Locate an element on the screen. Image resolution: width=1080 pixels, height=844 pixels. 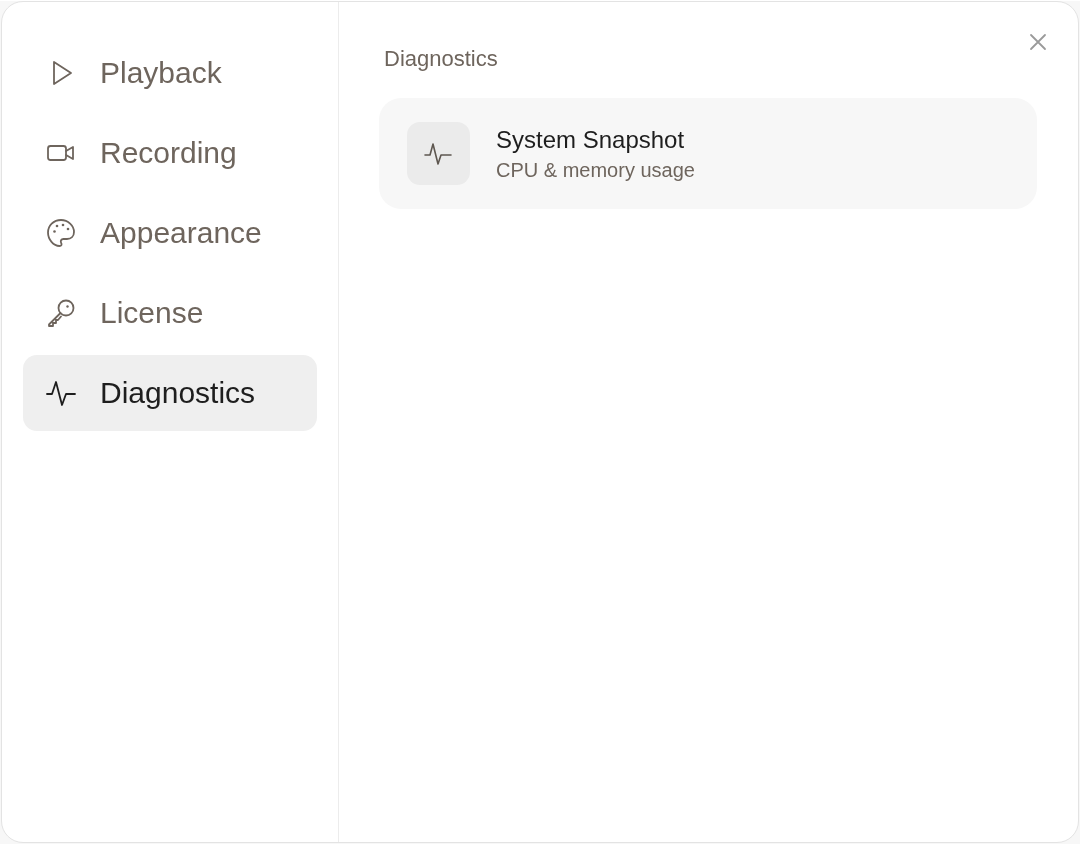
key-icon is located at coordinates (61, 313).